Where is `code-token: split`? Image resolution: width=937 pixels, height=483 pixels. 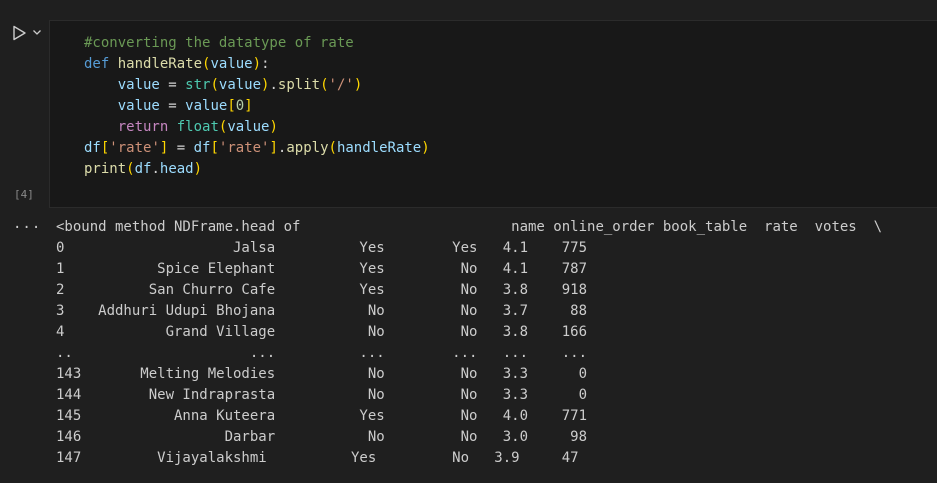
code-token: split is located at coordinates (299, 85).